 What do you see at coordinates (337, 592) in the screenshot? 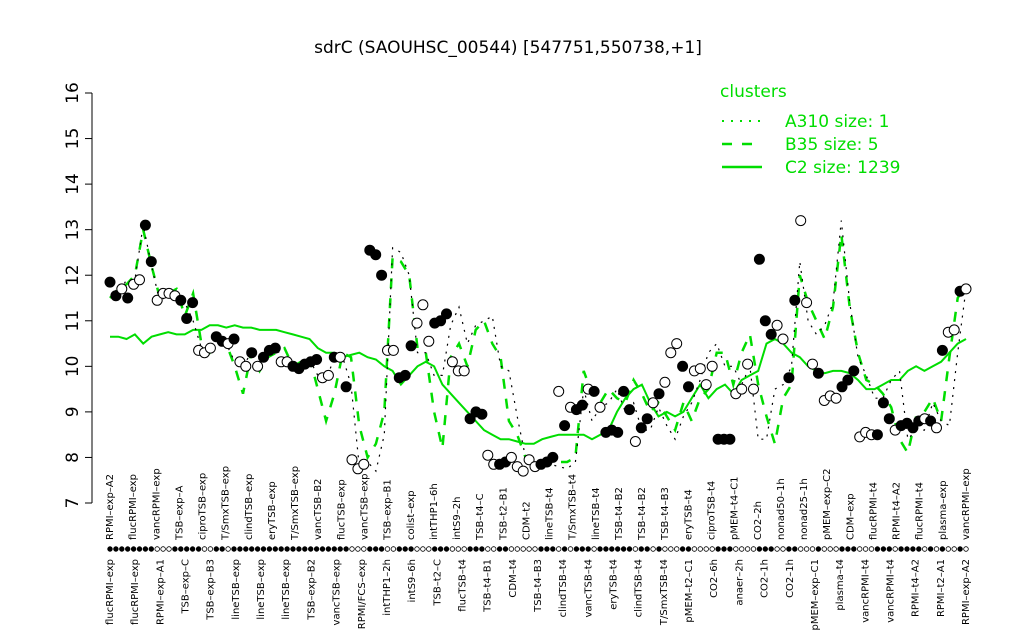
I see `x-tick-label-bottom: vancTSB–exp` at bounding box center [337, 592].